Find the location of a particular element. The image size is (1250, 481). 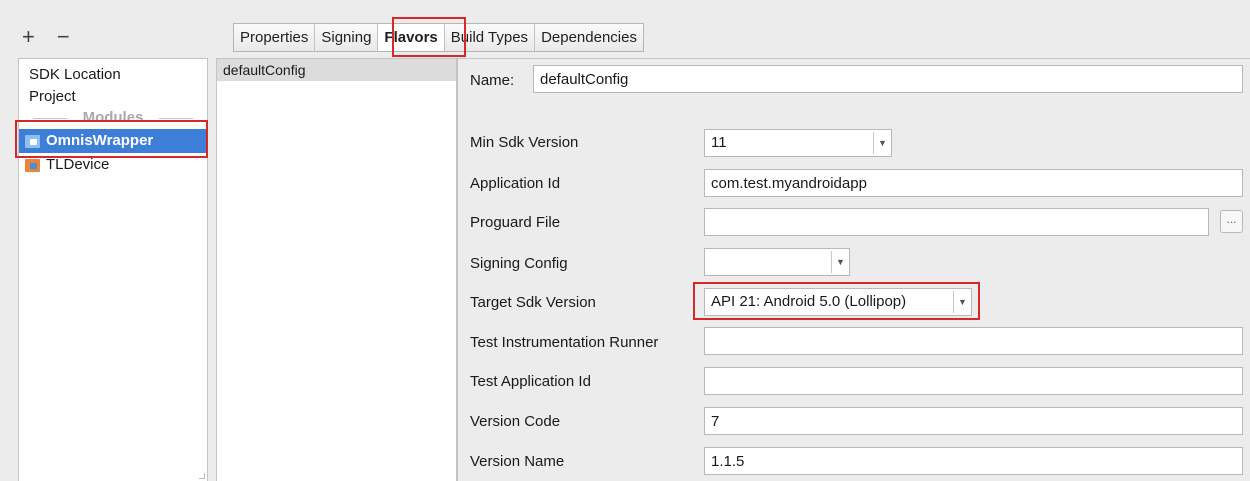

module-label: TLDevice is located at coordinates (78, 164).